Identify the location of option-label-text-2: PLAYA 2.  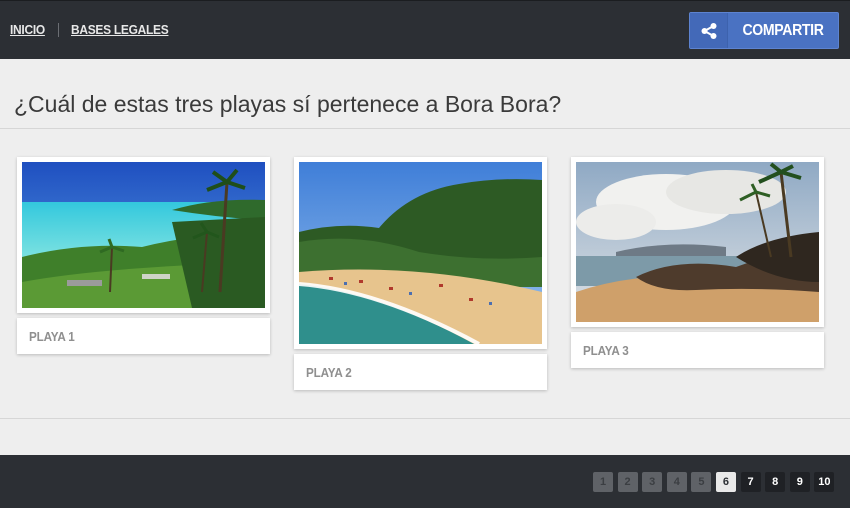
(329, 372).